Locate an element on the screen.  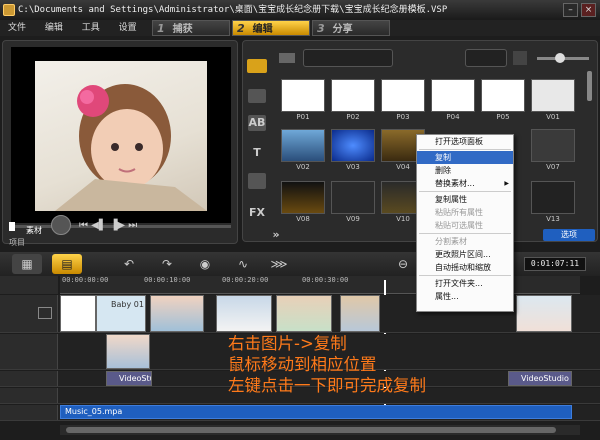
thumbnail-label: P02 is located at coordinates (353, 117).